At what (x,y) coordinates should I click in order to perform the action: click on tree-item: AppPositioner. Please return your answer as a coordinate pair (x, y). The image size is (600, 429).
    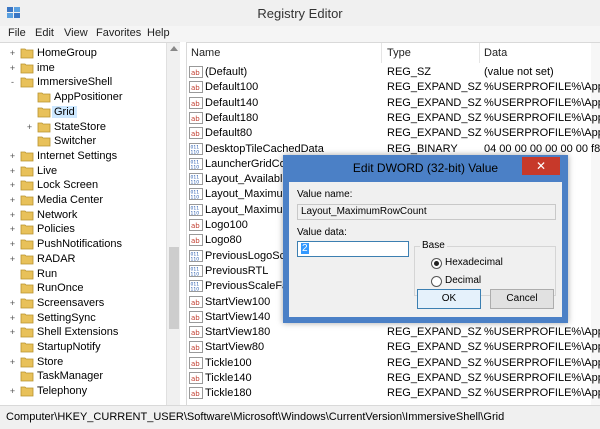
    Looking at the image, I should click on (83, 97).